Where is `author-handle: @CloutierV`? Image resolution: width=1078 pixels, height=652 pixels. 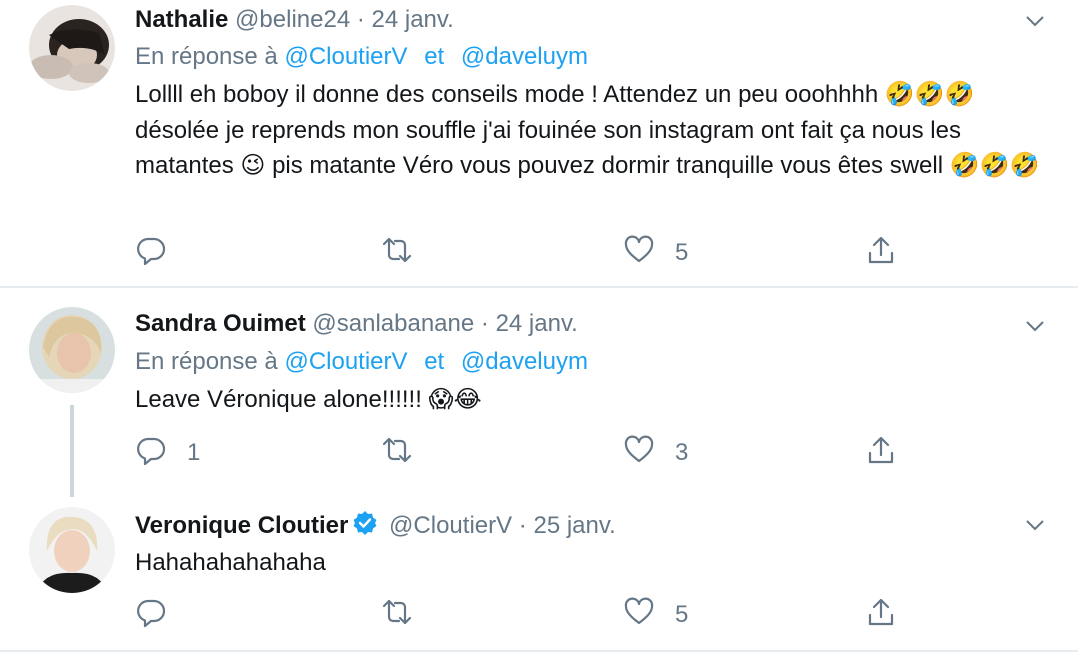 author-handle: @CloutierV is located at coordinates (450, 525).